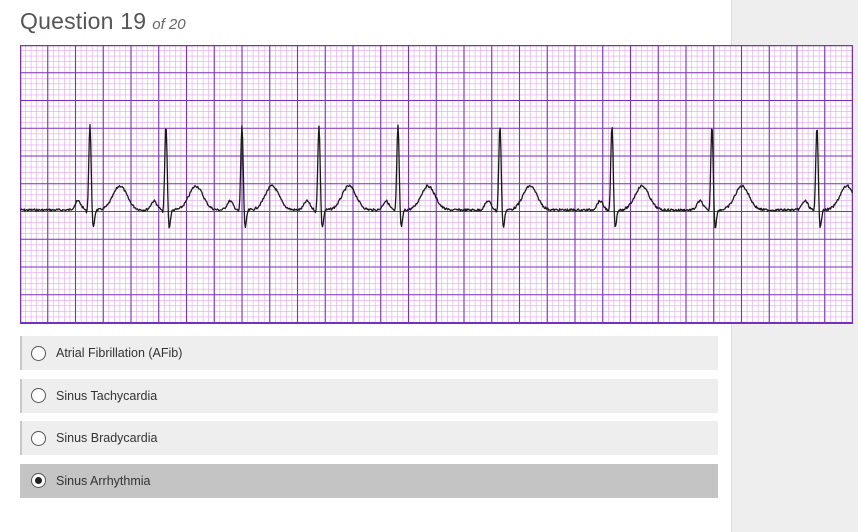  Describe the element at coordinates (83, 21) in the screenshot. I see `question-title: Question 19` at that location.